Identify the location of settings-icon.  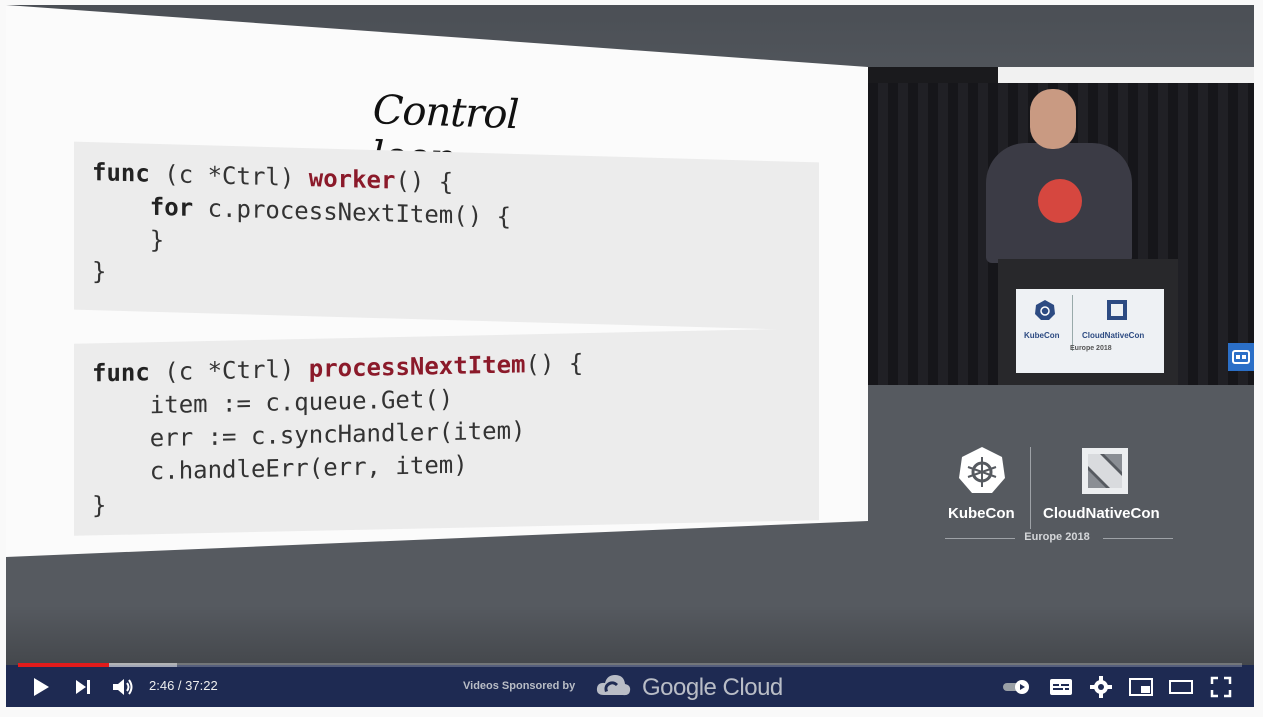
(1101, 687).